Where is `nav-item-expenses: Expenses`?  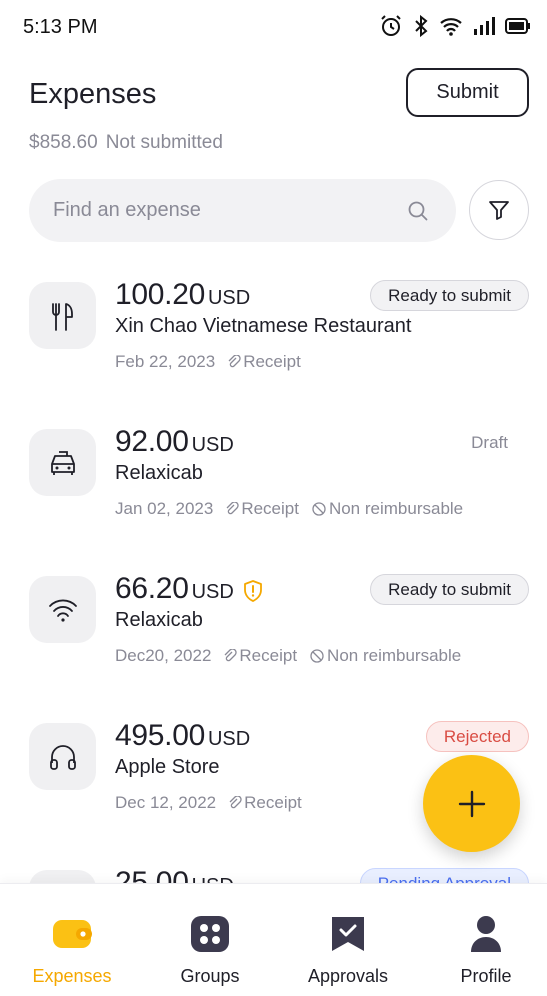
nav-item-expenses: Expenses is located at coordinates (72, 940).